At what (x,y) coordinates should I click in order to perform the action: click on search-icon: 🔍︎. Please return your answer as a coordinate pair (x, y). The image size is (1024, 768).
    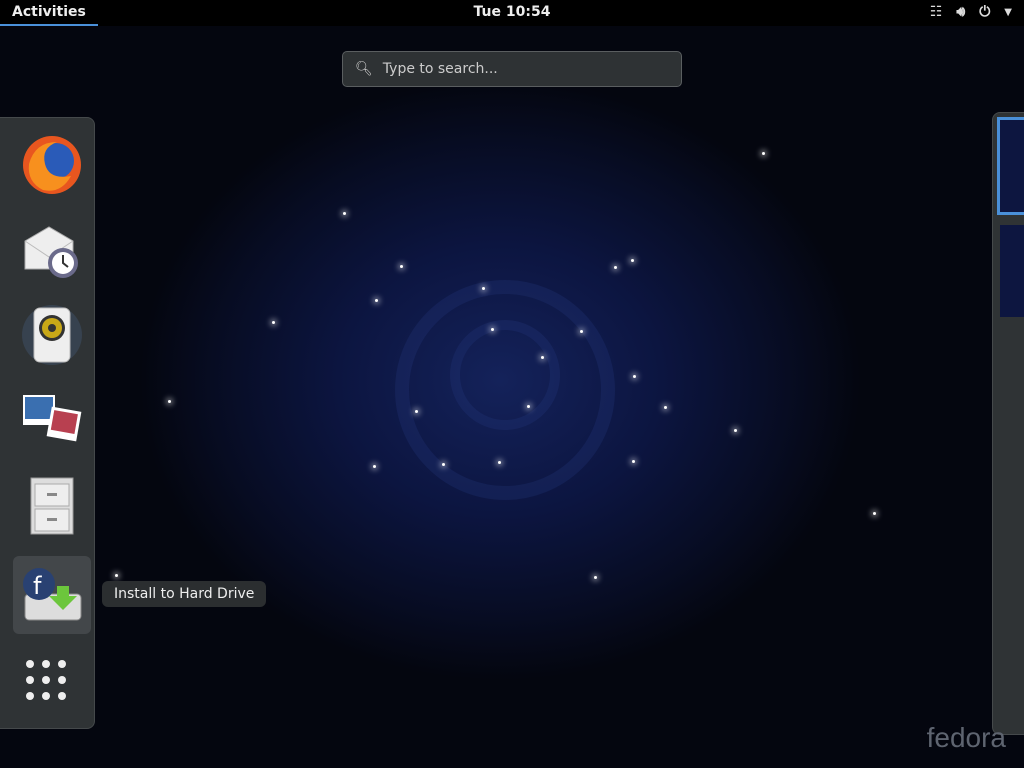
    Looking at the image, I should click on (364, 69).